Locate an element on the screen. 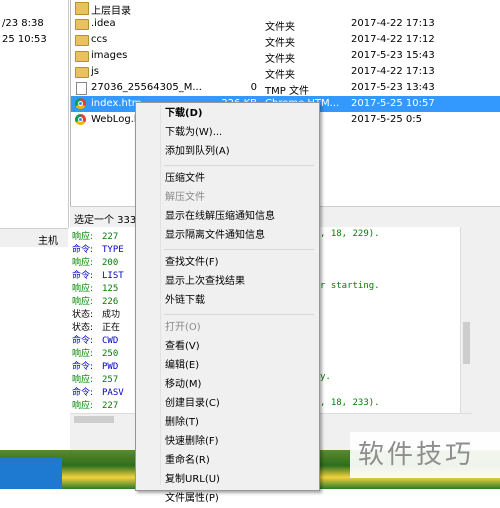 This screenshot has height=508, width=500. menu-item: 查看(V) is located at coordinates (182, 347).